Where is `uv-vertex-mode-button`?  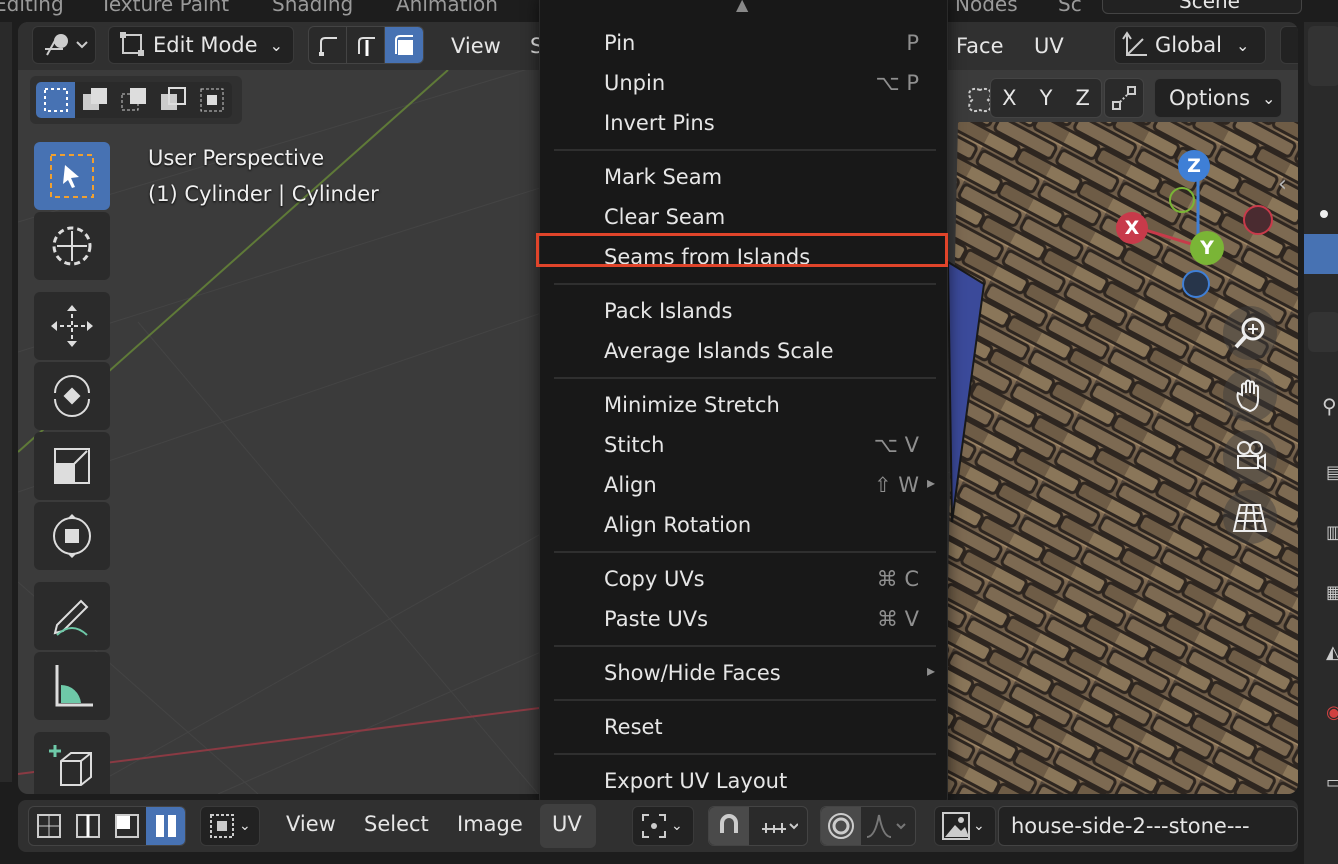 uv-vertex-mode-button is located at coordinates (48, 826).